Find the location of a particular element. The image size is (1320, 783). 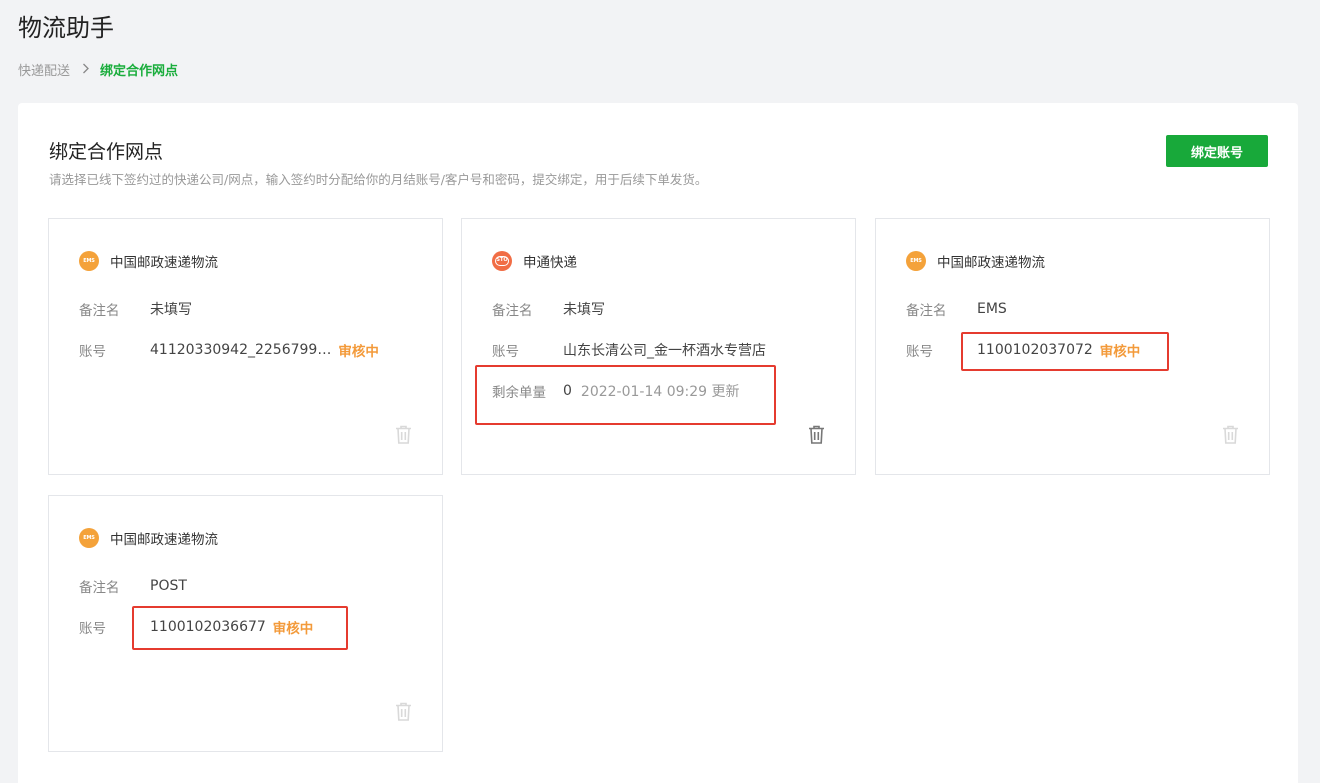

company-name: 申通快递 is located at coordinates (550, 263).